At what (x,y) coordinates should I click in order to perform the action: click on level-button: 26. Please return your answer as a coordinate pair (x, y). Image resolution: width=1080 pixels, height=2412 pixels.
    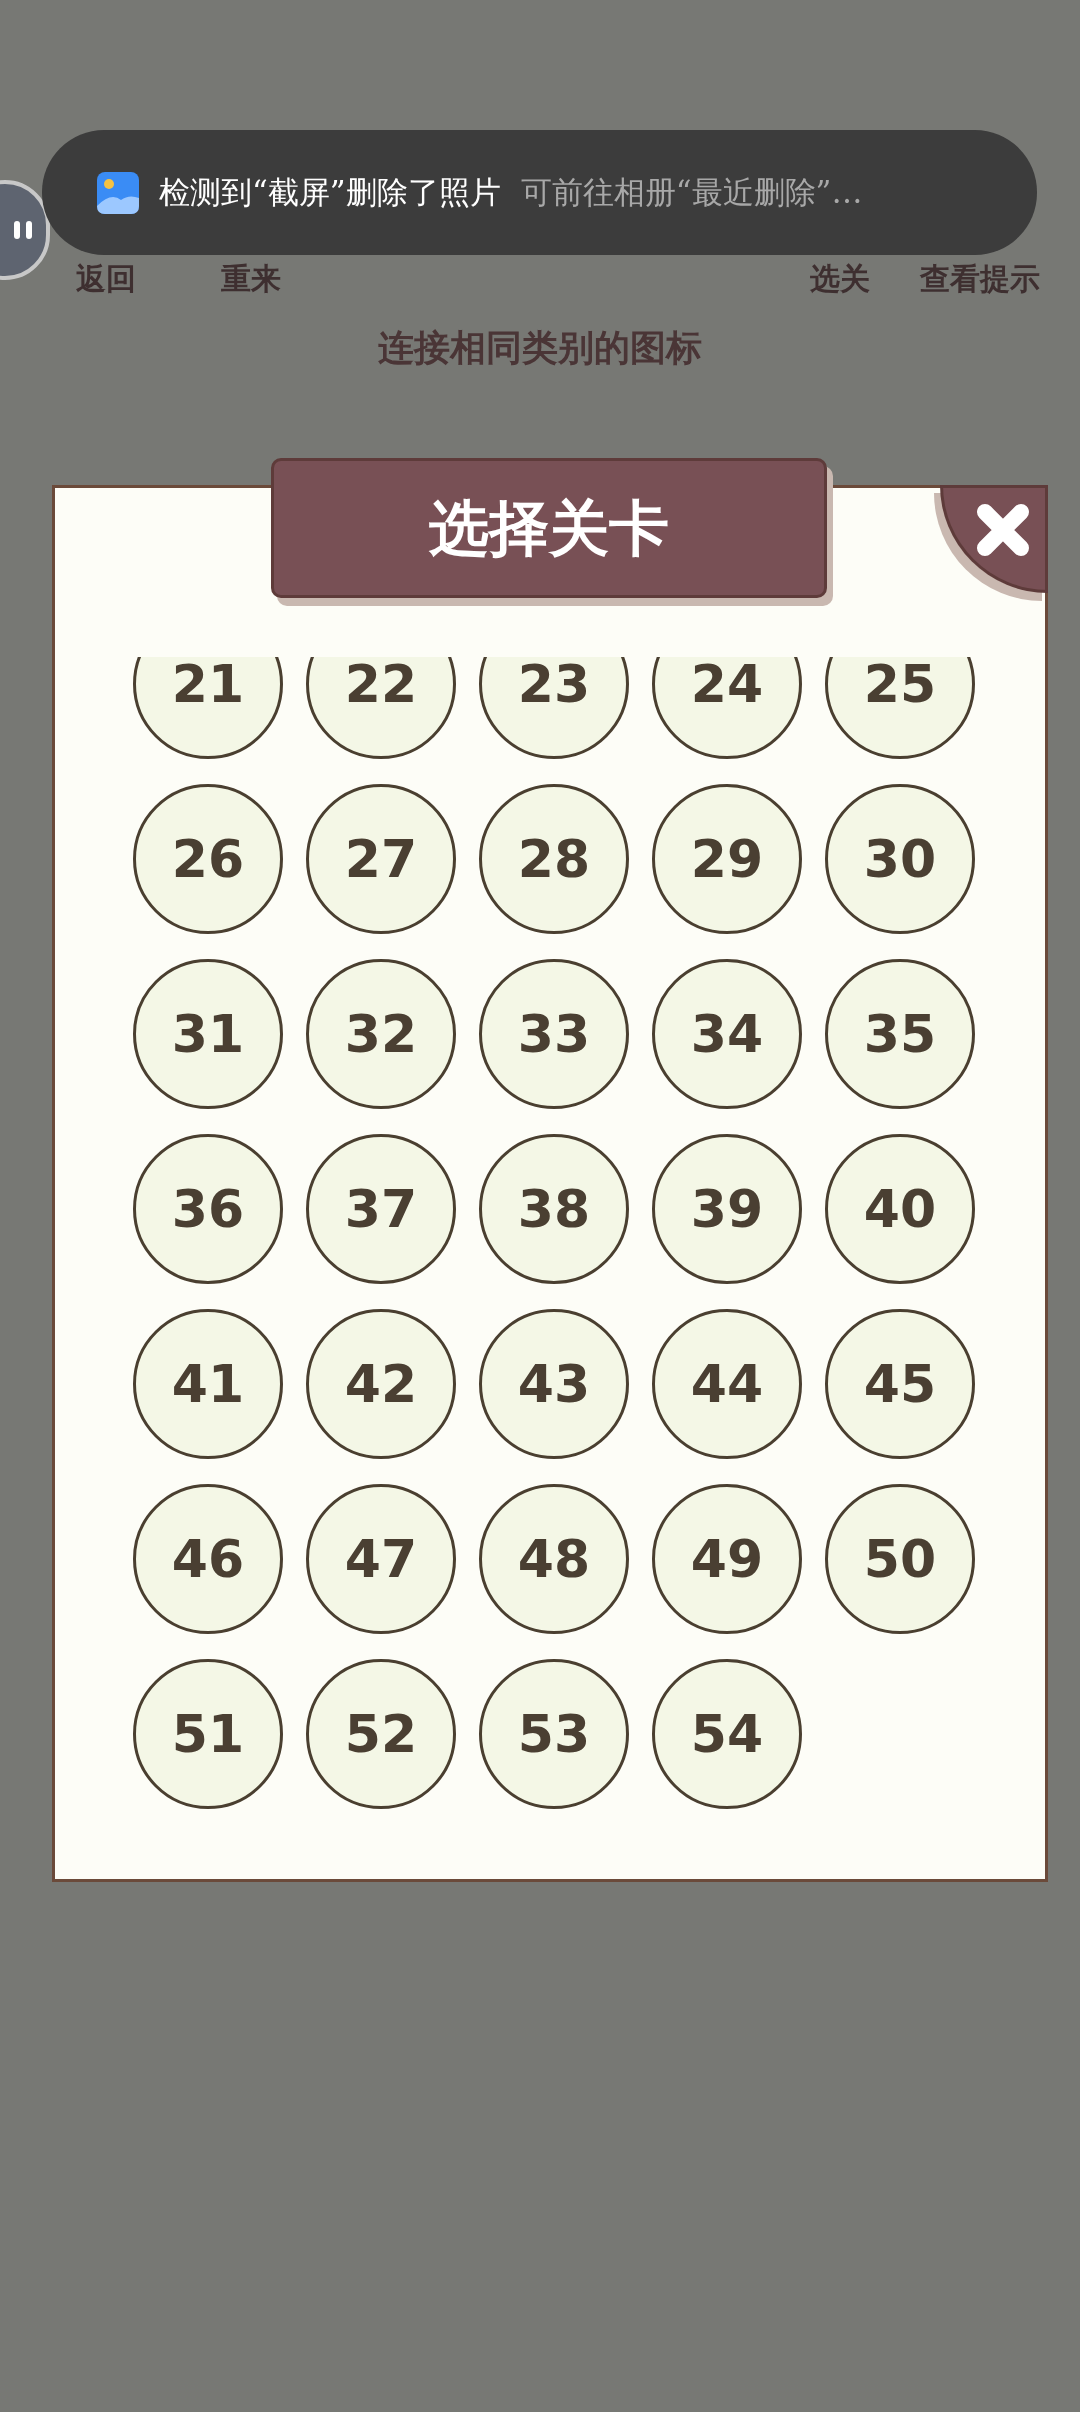
    Looking at the image, I should click on (208, 859).